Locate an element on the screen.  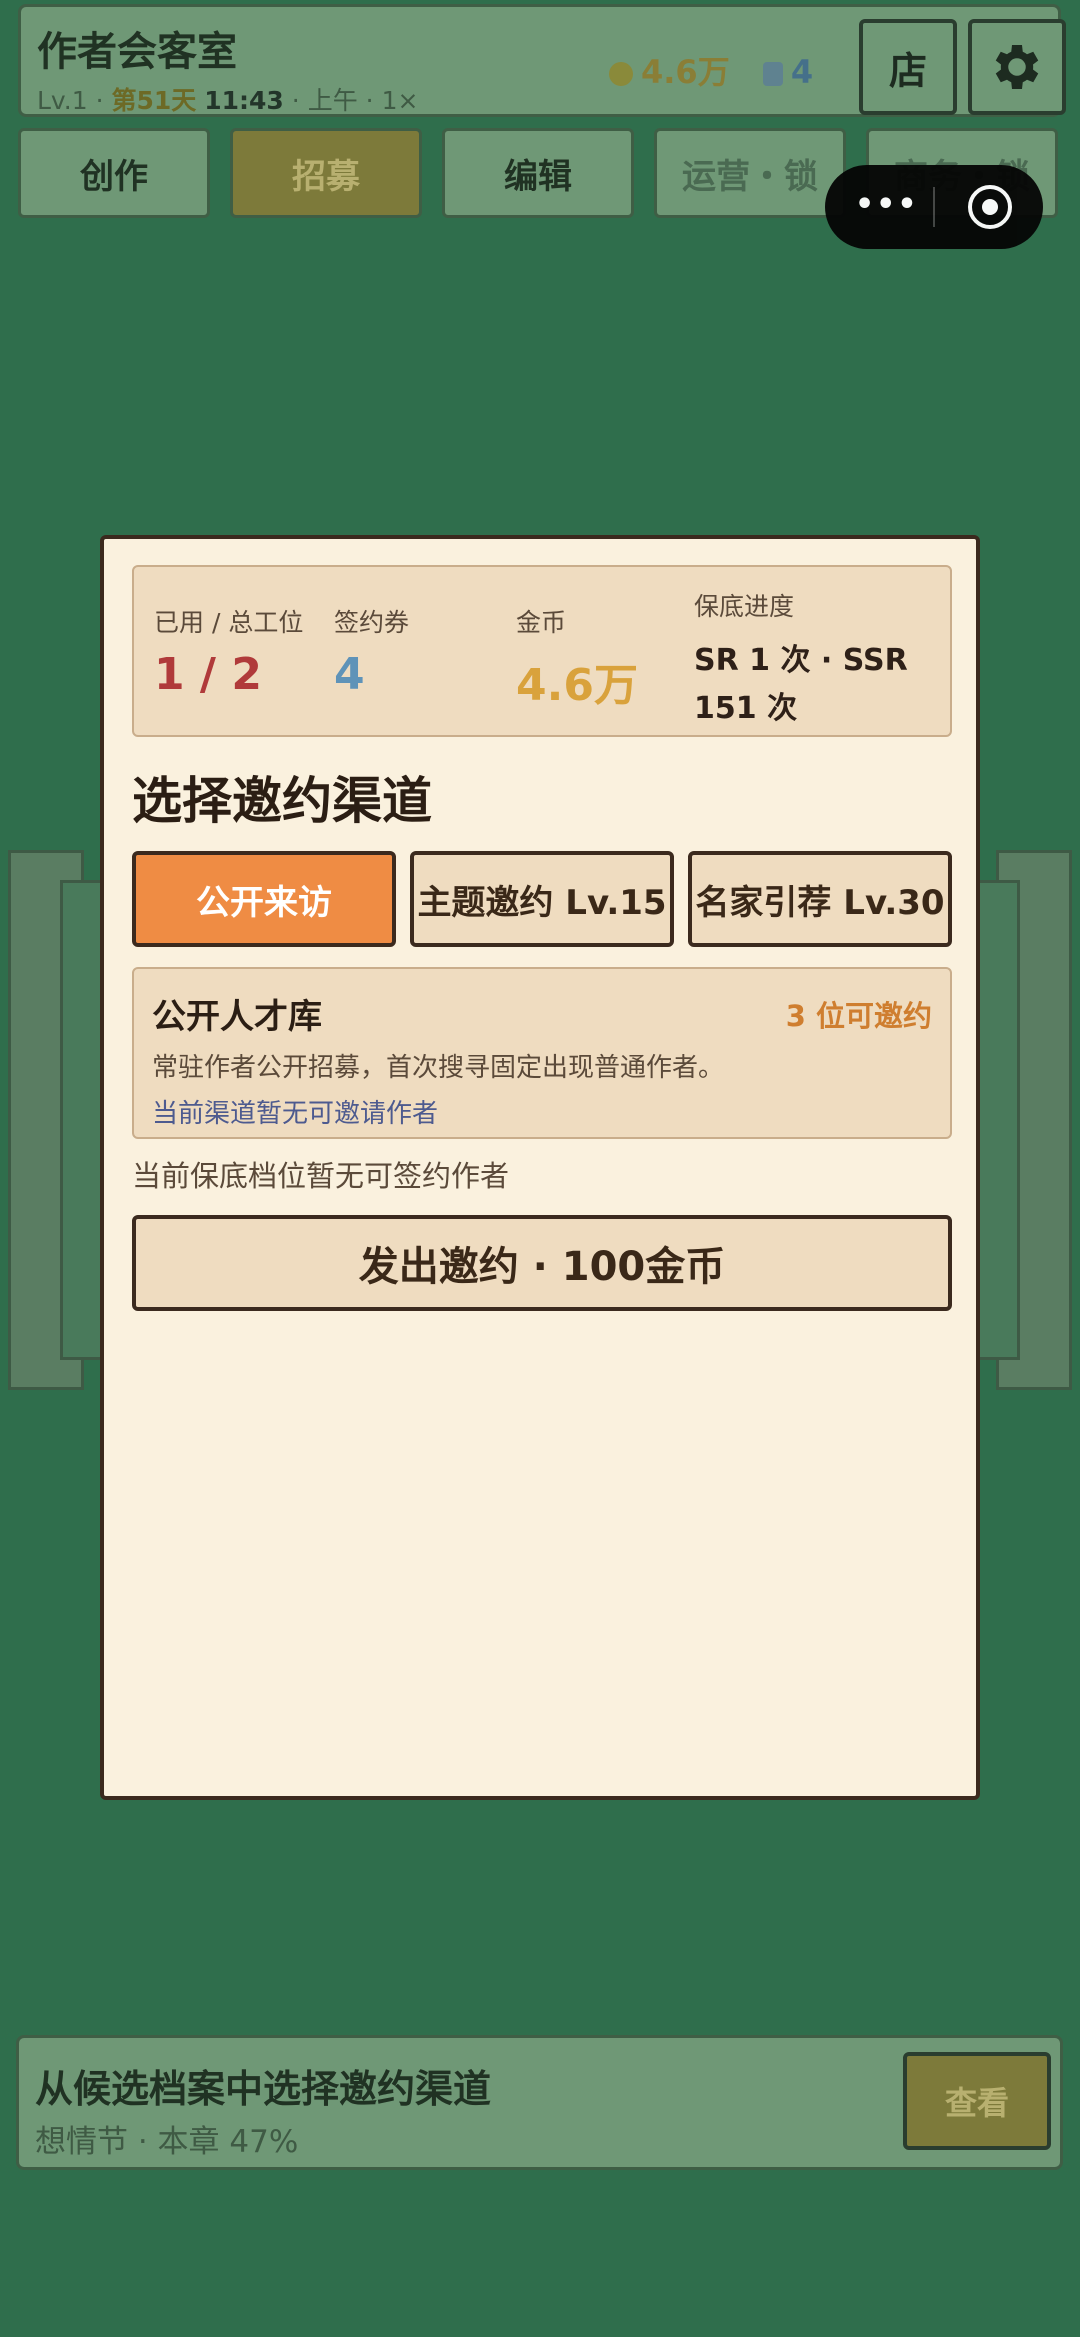
coin-icon is located at coordinates (621, 74).